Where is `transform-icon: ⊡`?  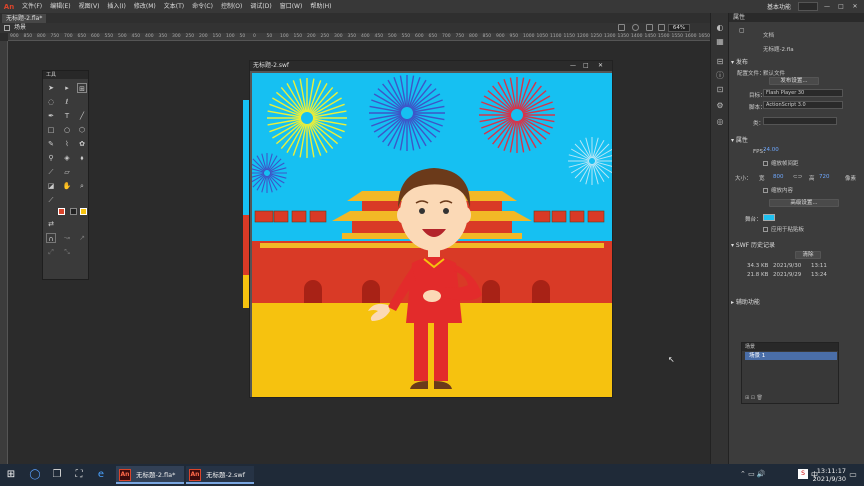 transform-icon: ⊡ is located at coordinates (720, 90).